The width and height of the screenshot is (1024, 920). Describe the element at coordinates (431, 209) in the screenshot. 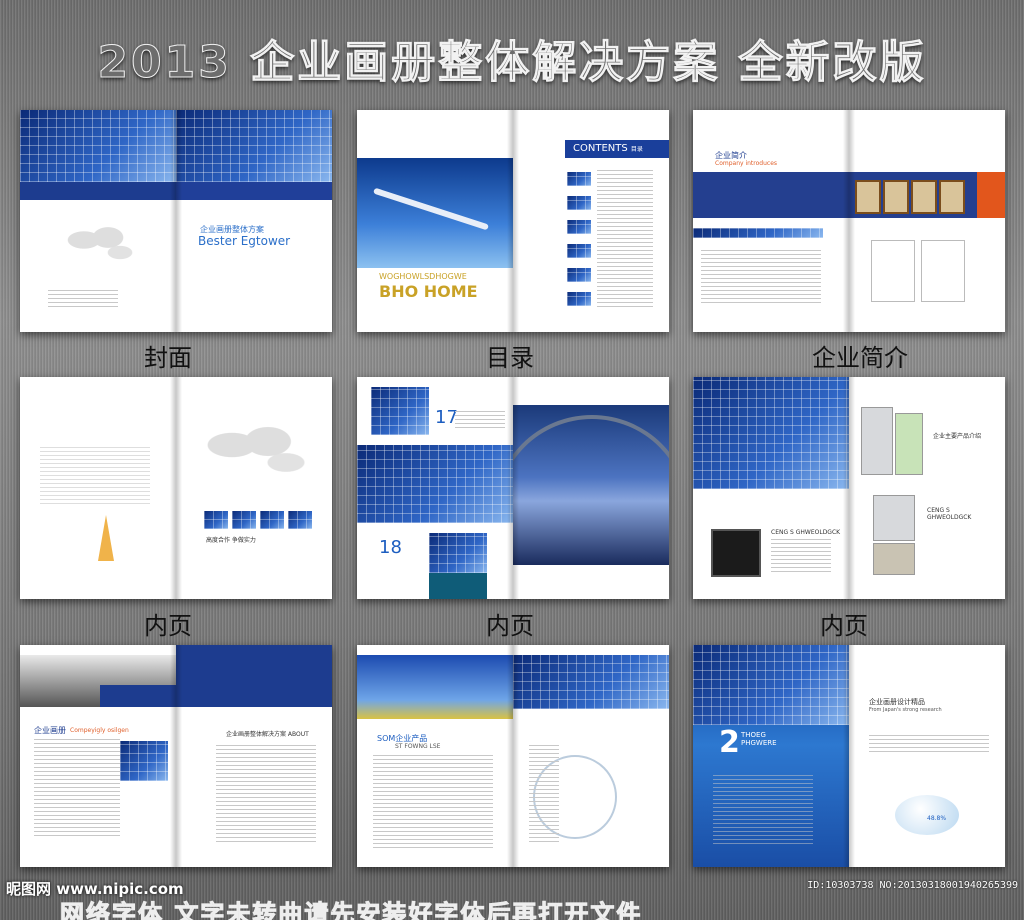

I see `solar-plane-icon` at that location.